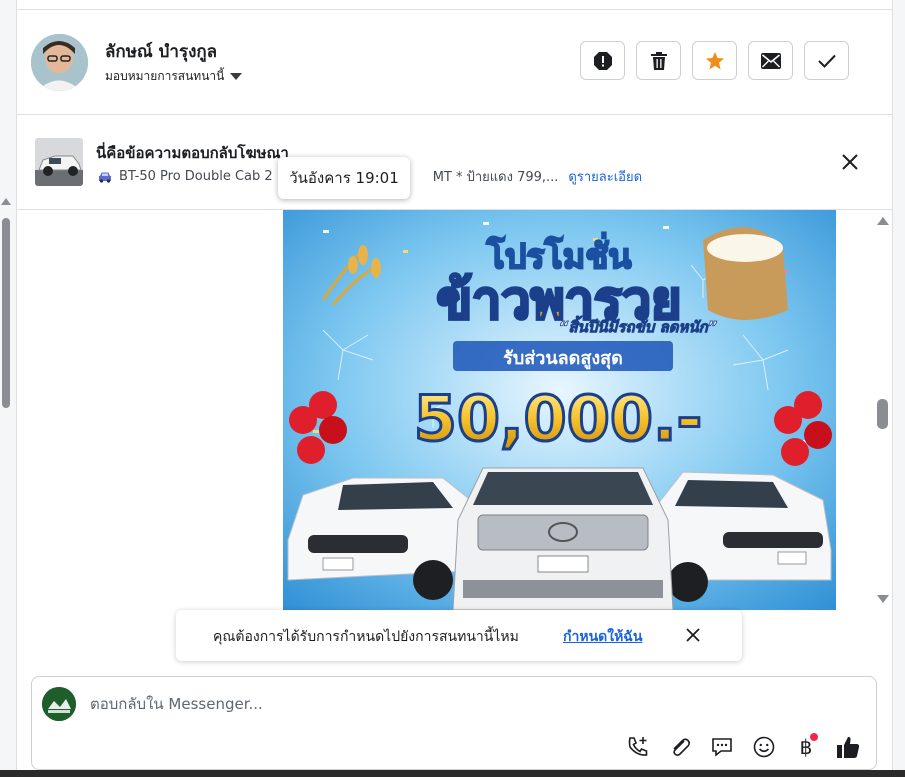 The image size is (905, 777). I want to click on notification-dot, so click(814, 737).